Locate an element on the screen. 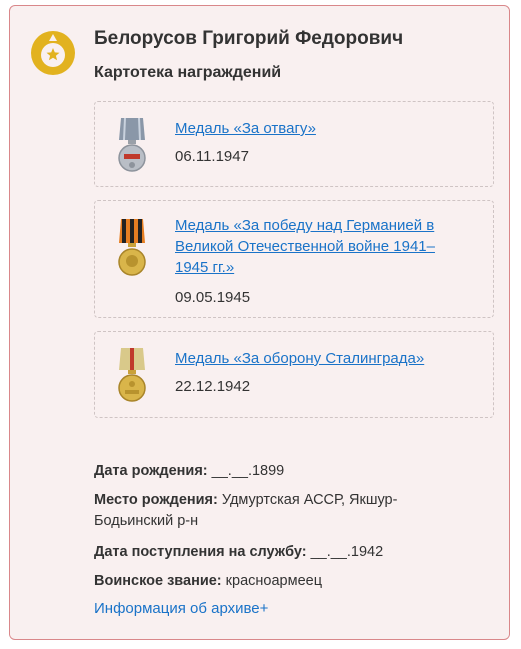 The width and height of the screenshot is (521, 649). medal-victory-over-germany-icon is located at coordinates (132, 247).